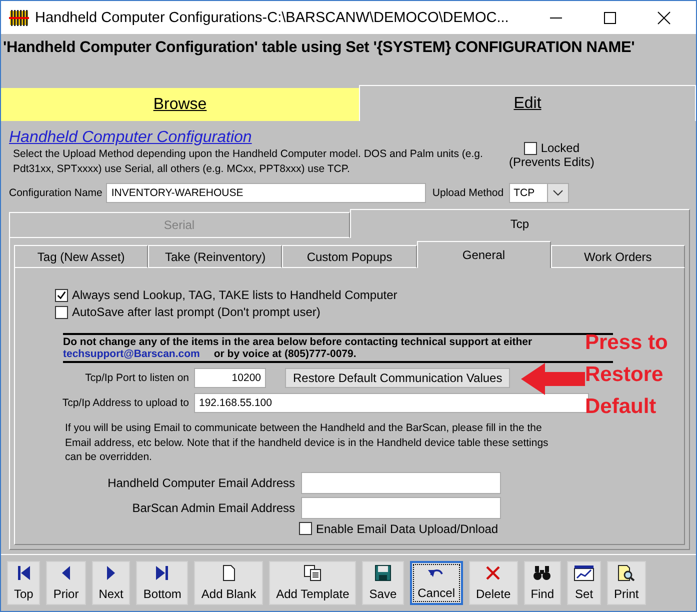 The height and width of the screenshot is (612, 697). Describe the element at coordinates (626, 573) in the screenshot. I see `print-preview-icon` at that location.